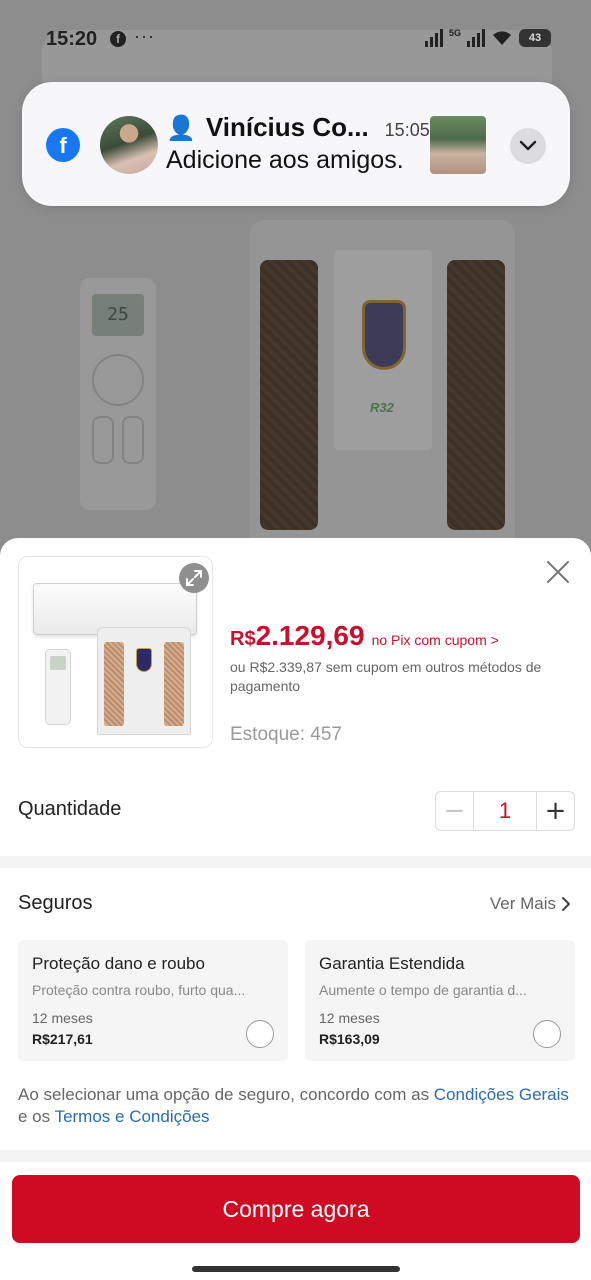  Describe the element at coordinates (144, 681) in the screenshot. I see `condenser-image` at that location.